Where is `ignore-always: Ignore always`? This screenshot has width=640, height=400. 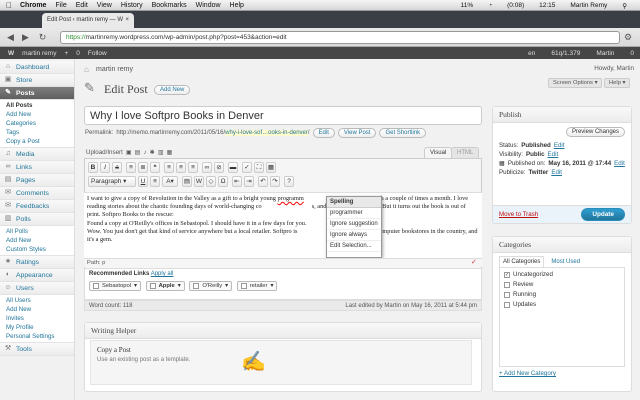
ignore-always: Ignore always is located at coordinates (354, 235).